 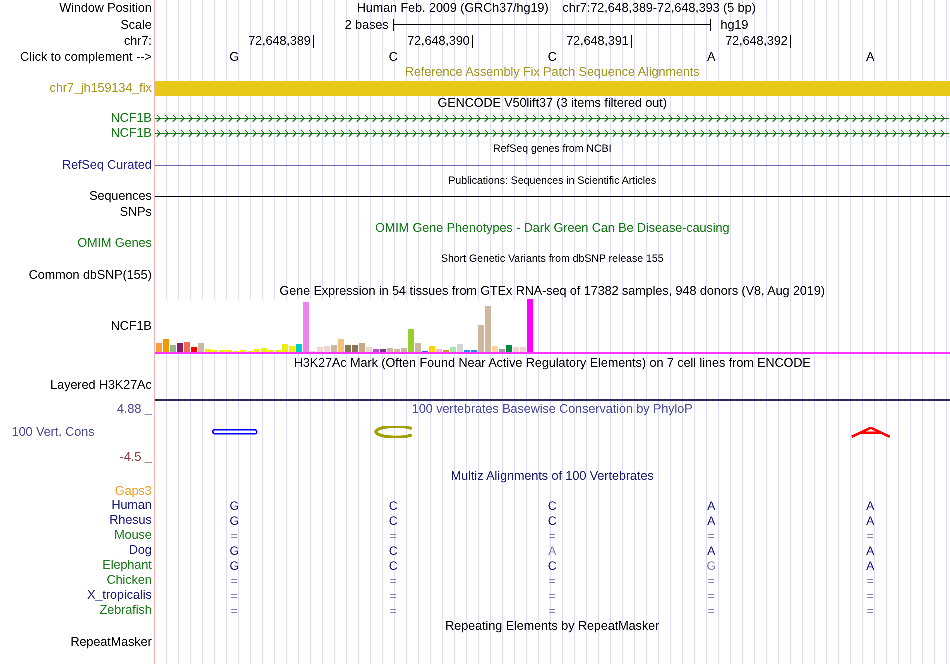 What do you see at coordinates (136, 457) in the screenshot?
I see `axis-min-label: -4.5 _` at bounding box center [136, 457].